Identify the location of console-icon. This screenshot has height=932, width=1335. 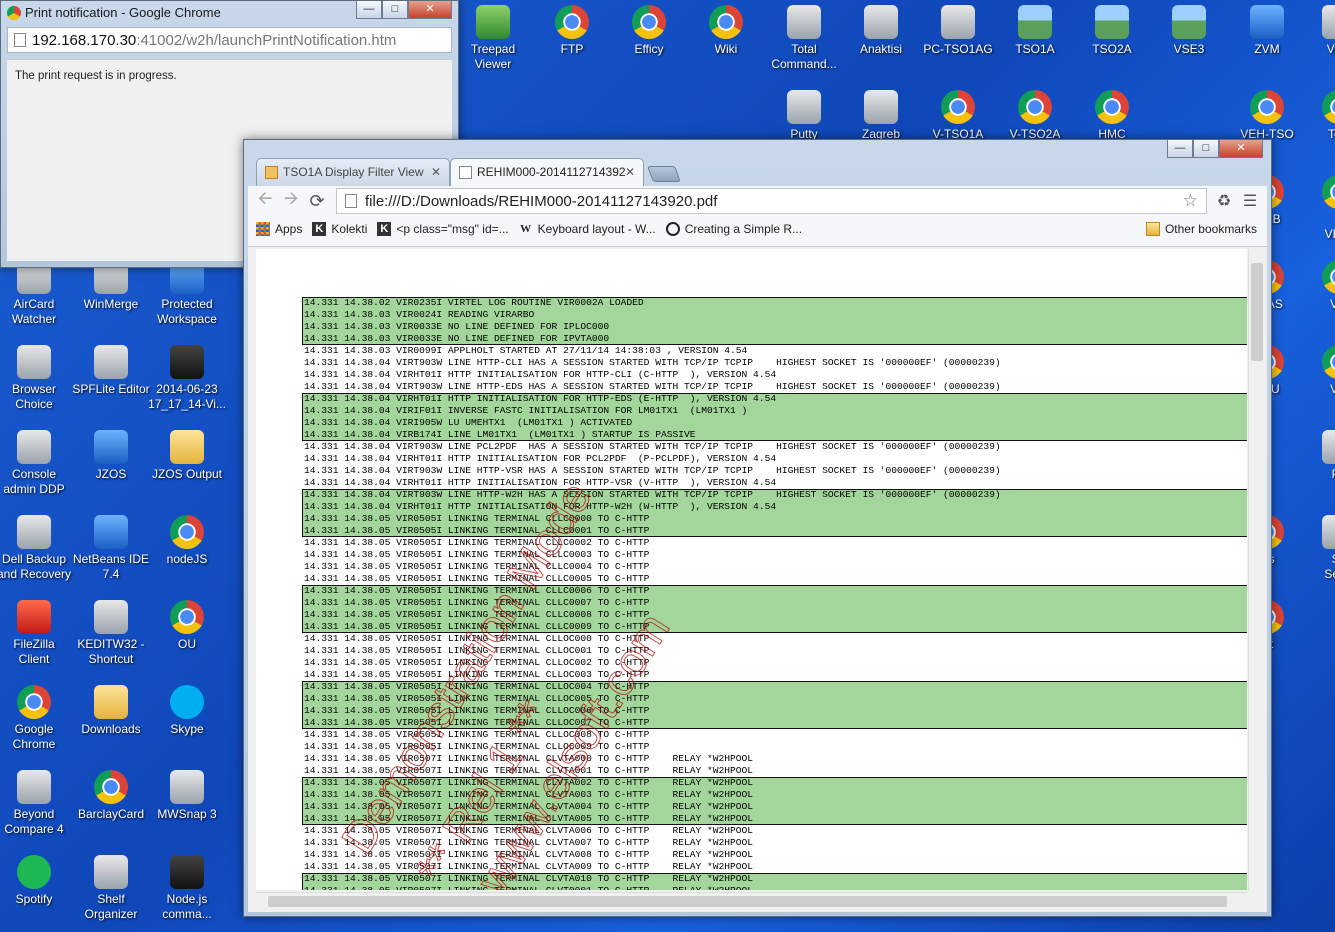
(34, 447).